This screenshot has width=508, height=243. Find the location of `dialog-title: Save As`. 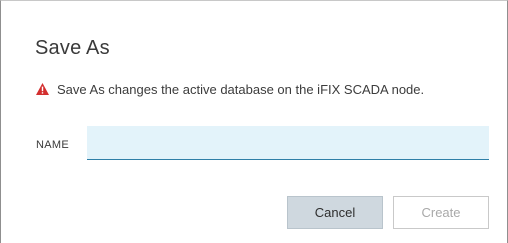

dialog-title: Save As is located at coordinates (72, 48).